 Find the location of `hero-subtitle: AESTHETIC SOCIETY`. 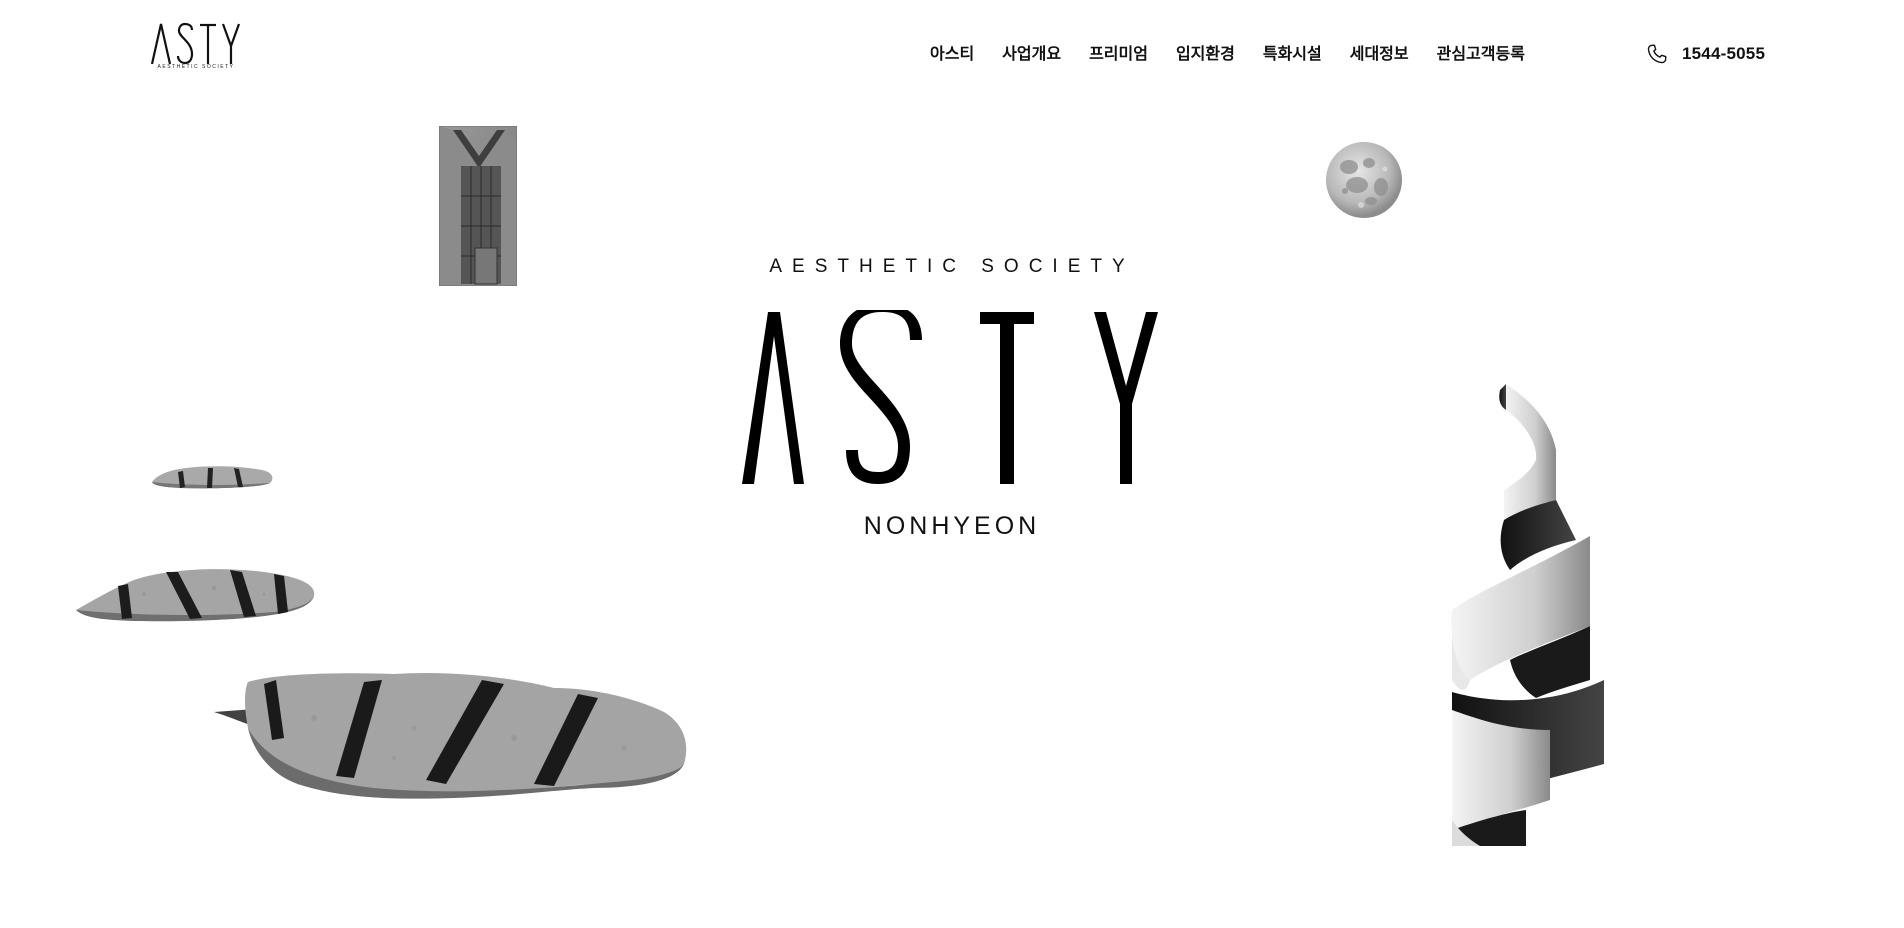

hero-subtitle: AESTHETIC SOCIETY is located at coordinates (952, 266).